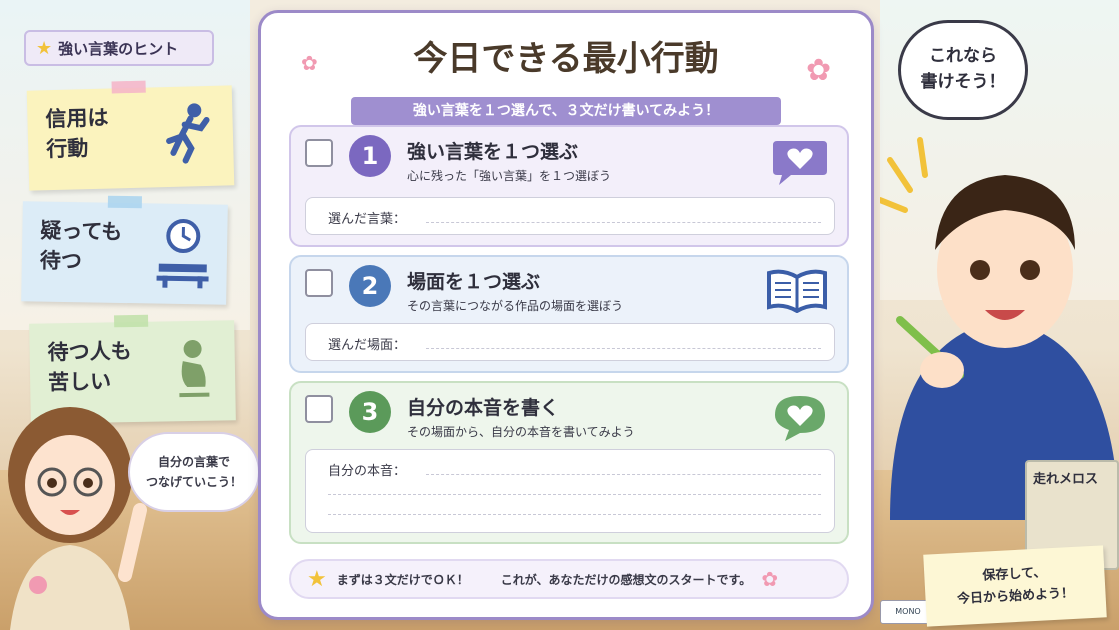 The image size is (1119, 630). I want to click on hint-header: ★ 強い言葉のヒント, so click(119, 48).